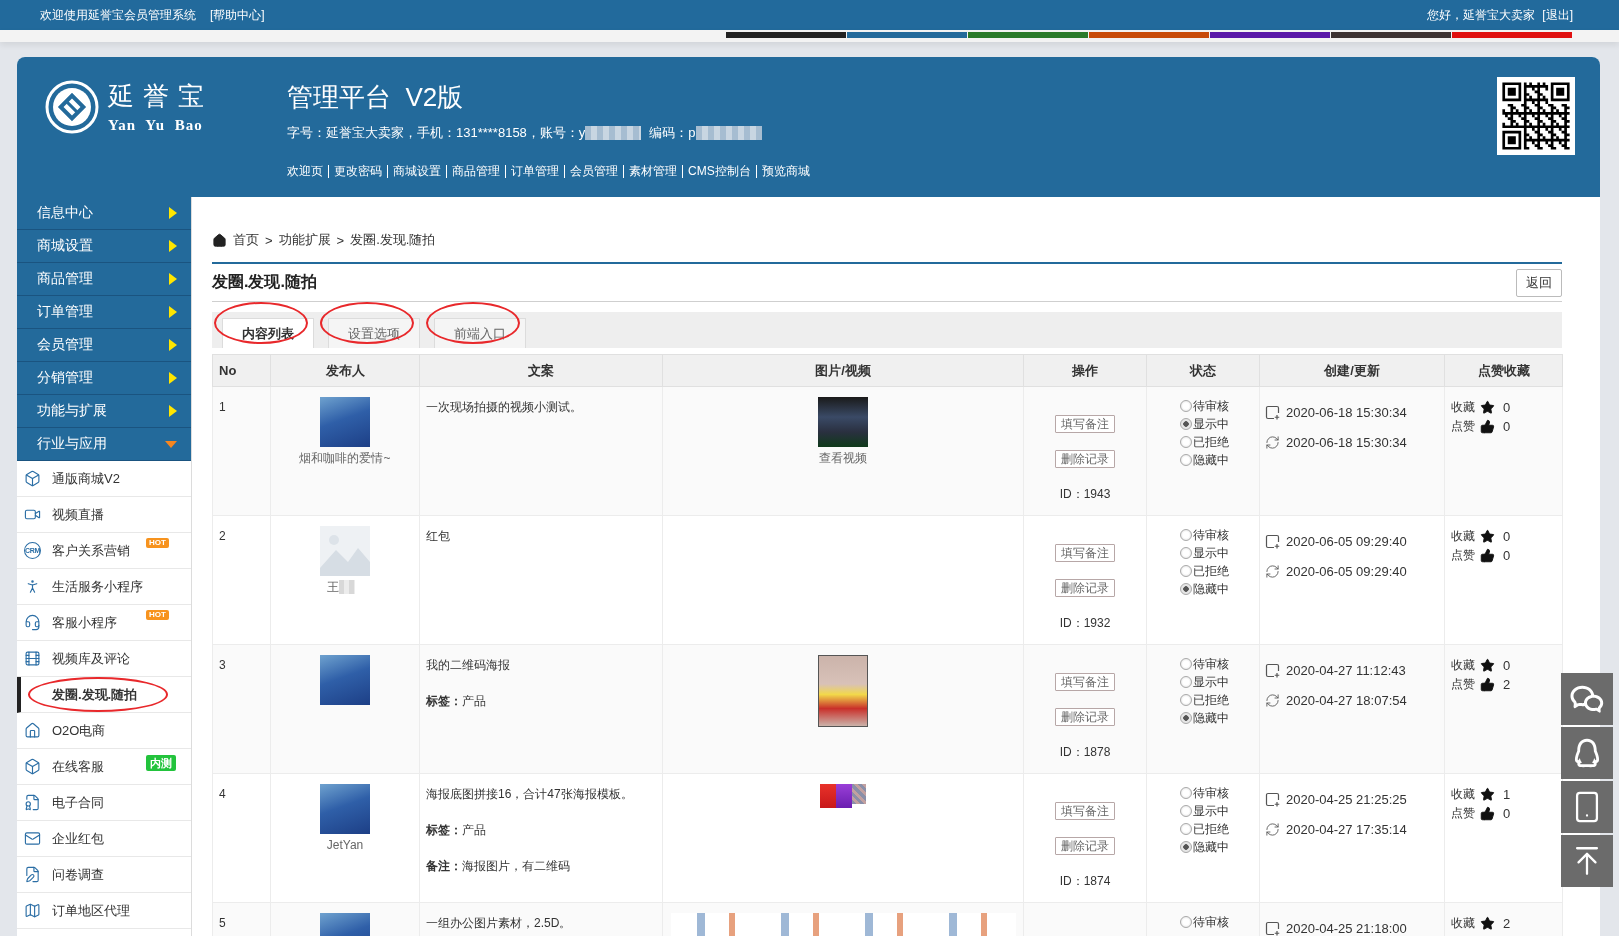  Describe the element at coordinates (104, 279) in the screenshot. I see `sidebar-menu-item: 商品管理` at that location.